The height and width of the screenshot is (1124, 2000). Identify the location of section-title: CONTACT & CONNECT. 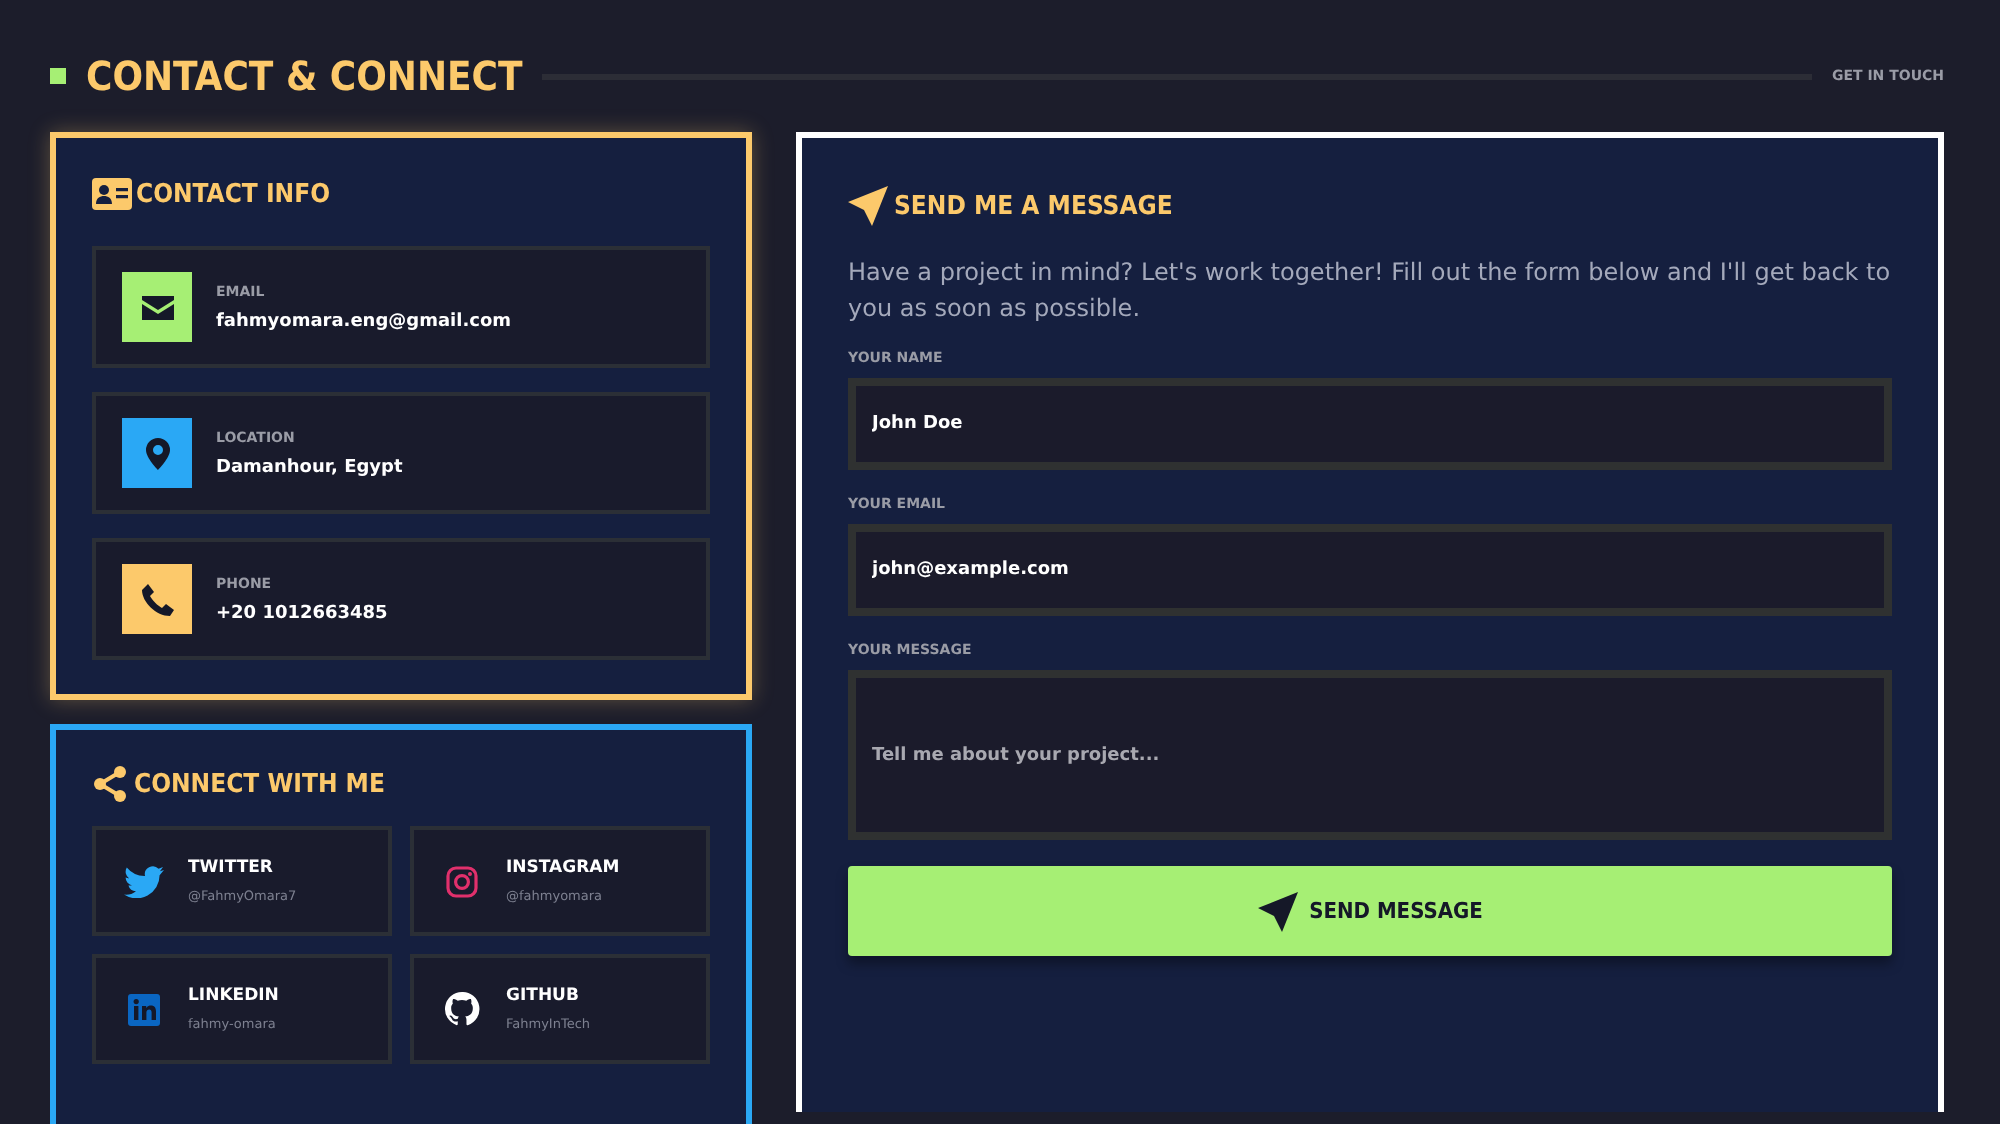
(304, 76).